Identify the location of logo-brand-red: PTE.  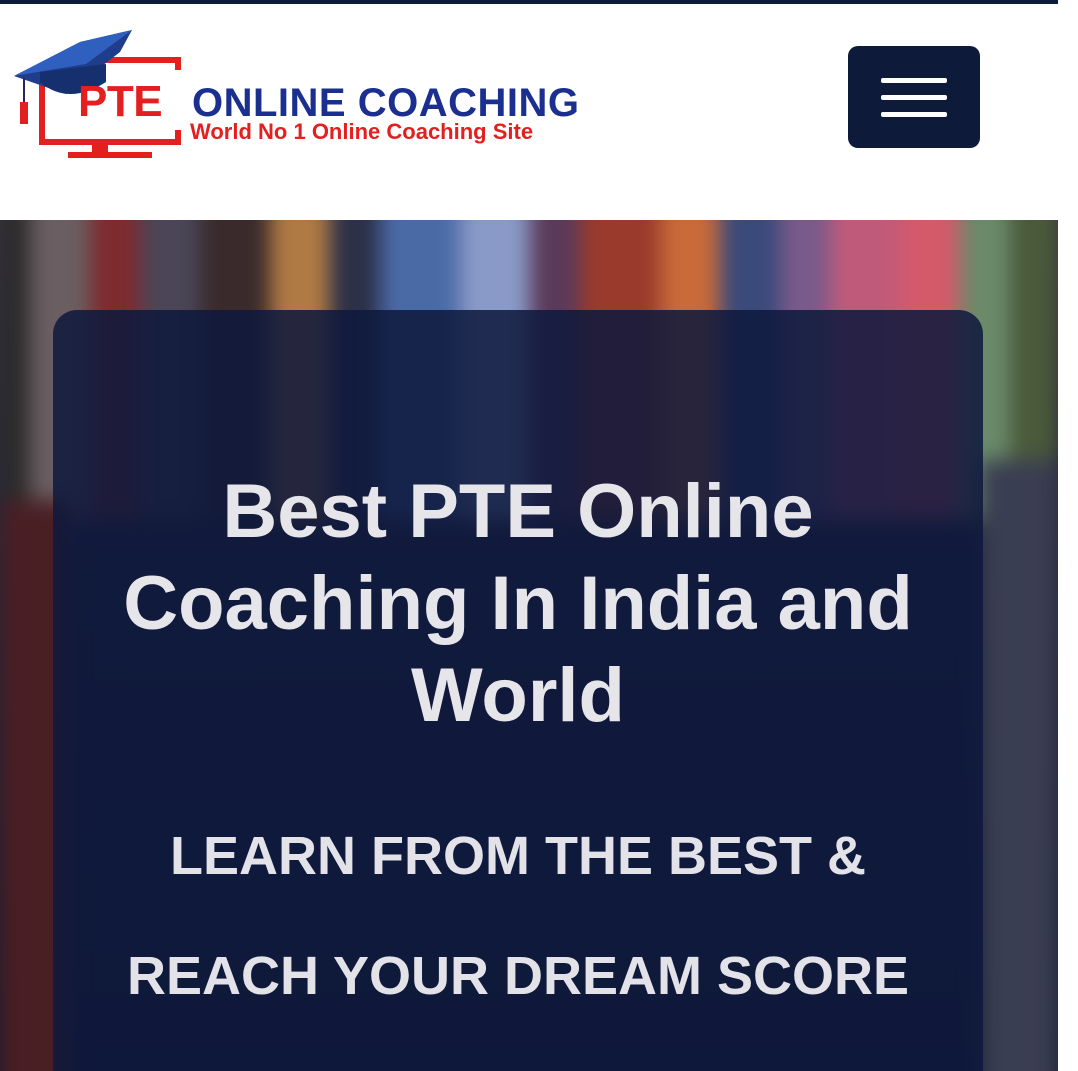
(120, 101).